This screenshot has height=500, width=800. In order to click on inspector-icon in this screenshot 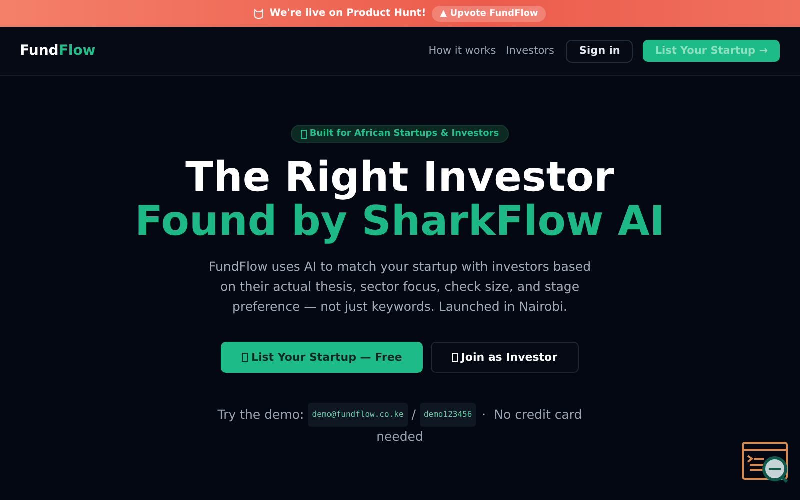, I will do `click(766, 463)`.